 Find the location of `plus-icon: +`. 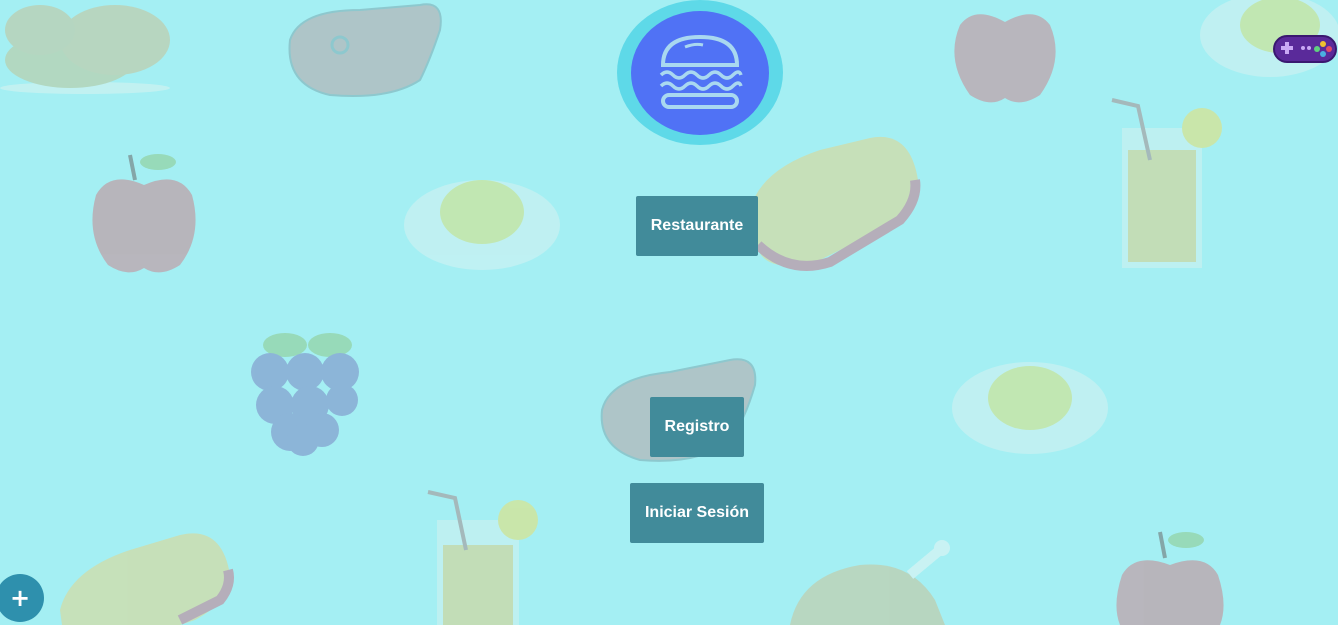

plus-icon: + is located at coordinates (20, 598).